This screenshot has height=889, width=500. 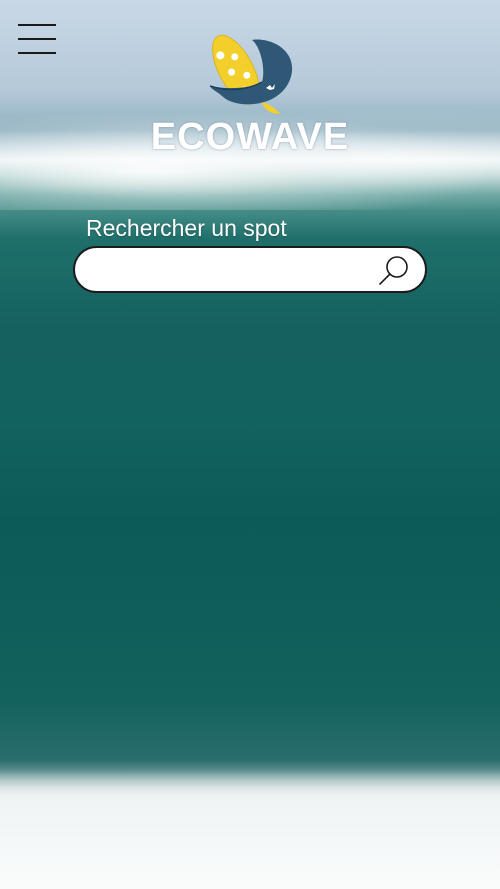 I want to click on search-icon, so click(x=394, y=271).